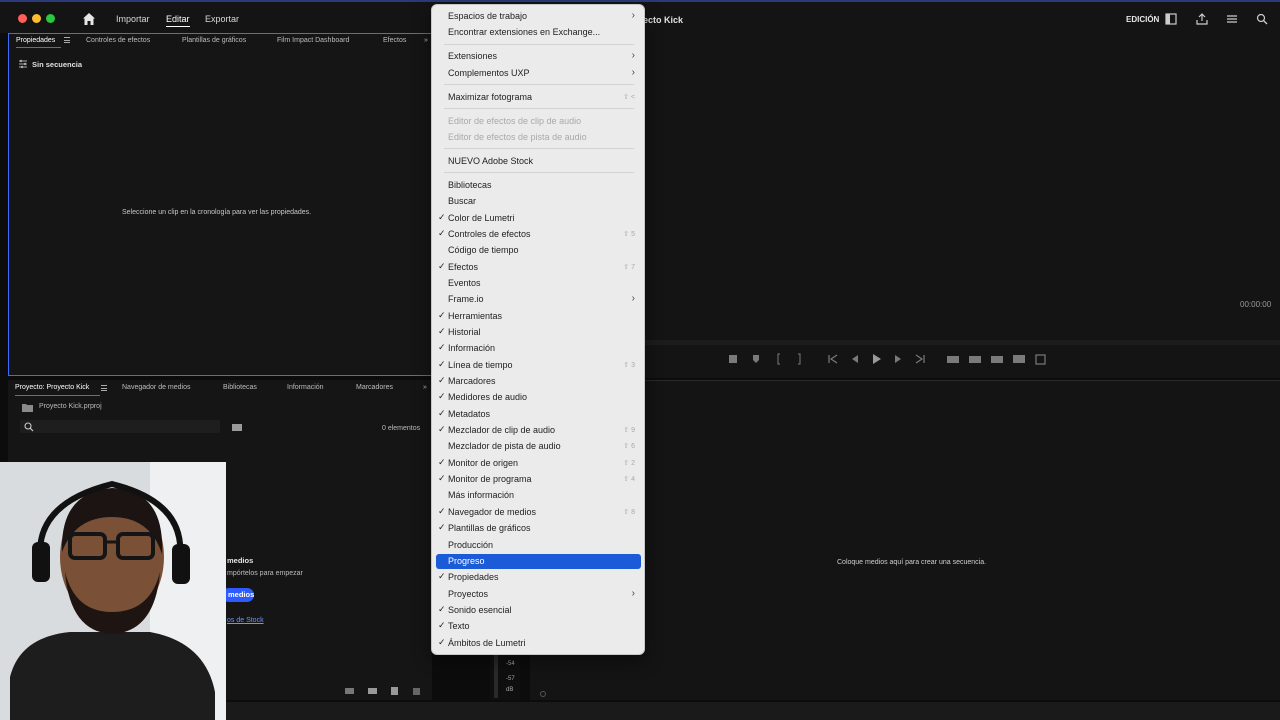  I want to click on menu-item: ✓ Historial, so click(538, 332).